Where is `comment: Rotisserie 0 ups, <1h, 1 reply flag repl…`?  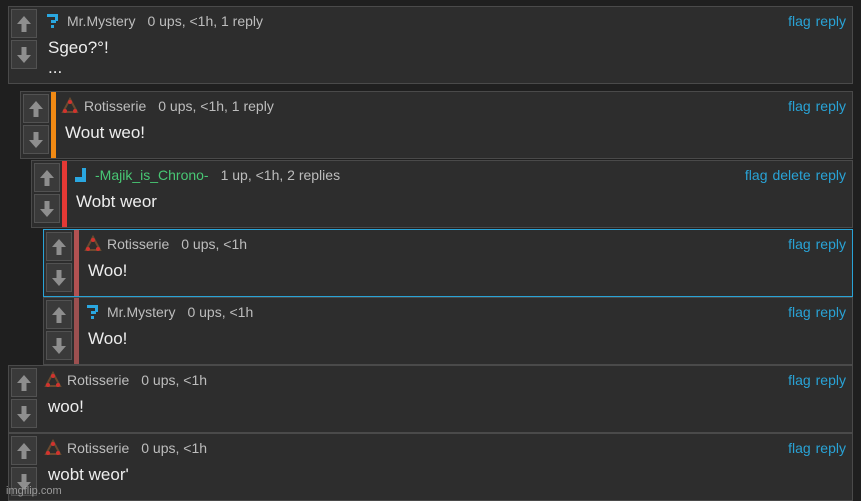
comment: Rotisserie 0 ups, <1h, 1 reply flag repl… is located at coordinates (436, 125).